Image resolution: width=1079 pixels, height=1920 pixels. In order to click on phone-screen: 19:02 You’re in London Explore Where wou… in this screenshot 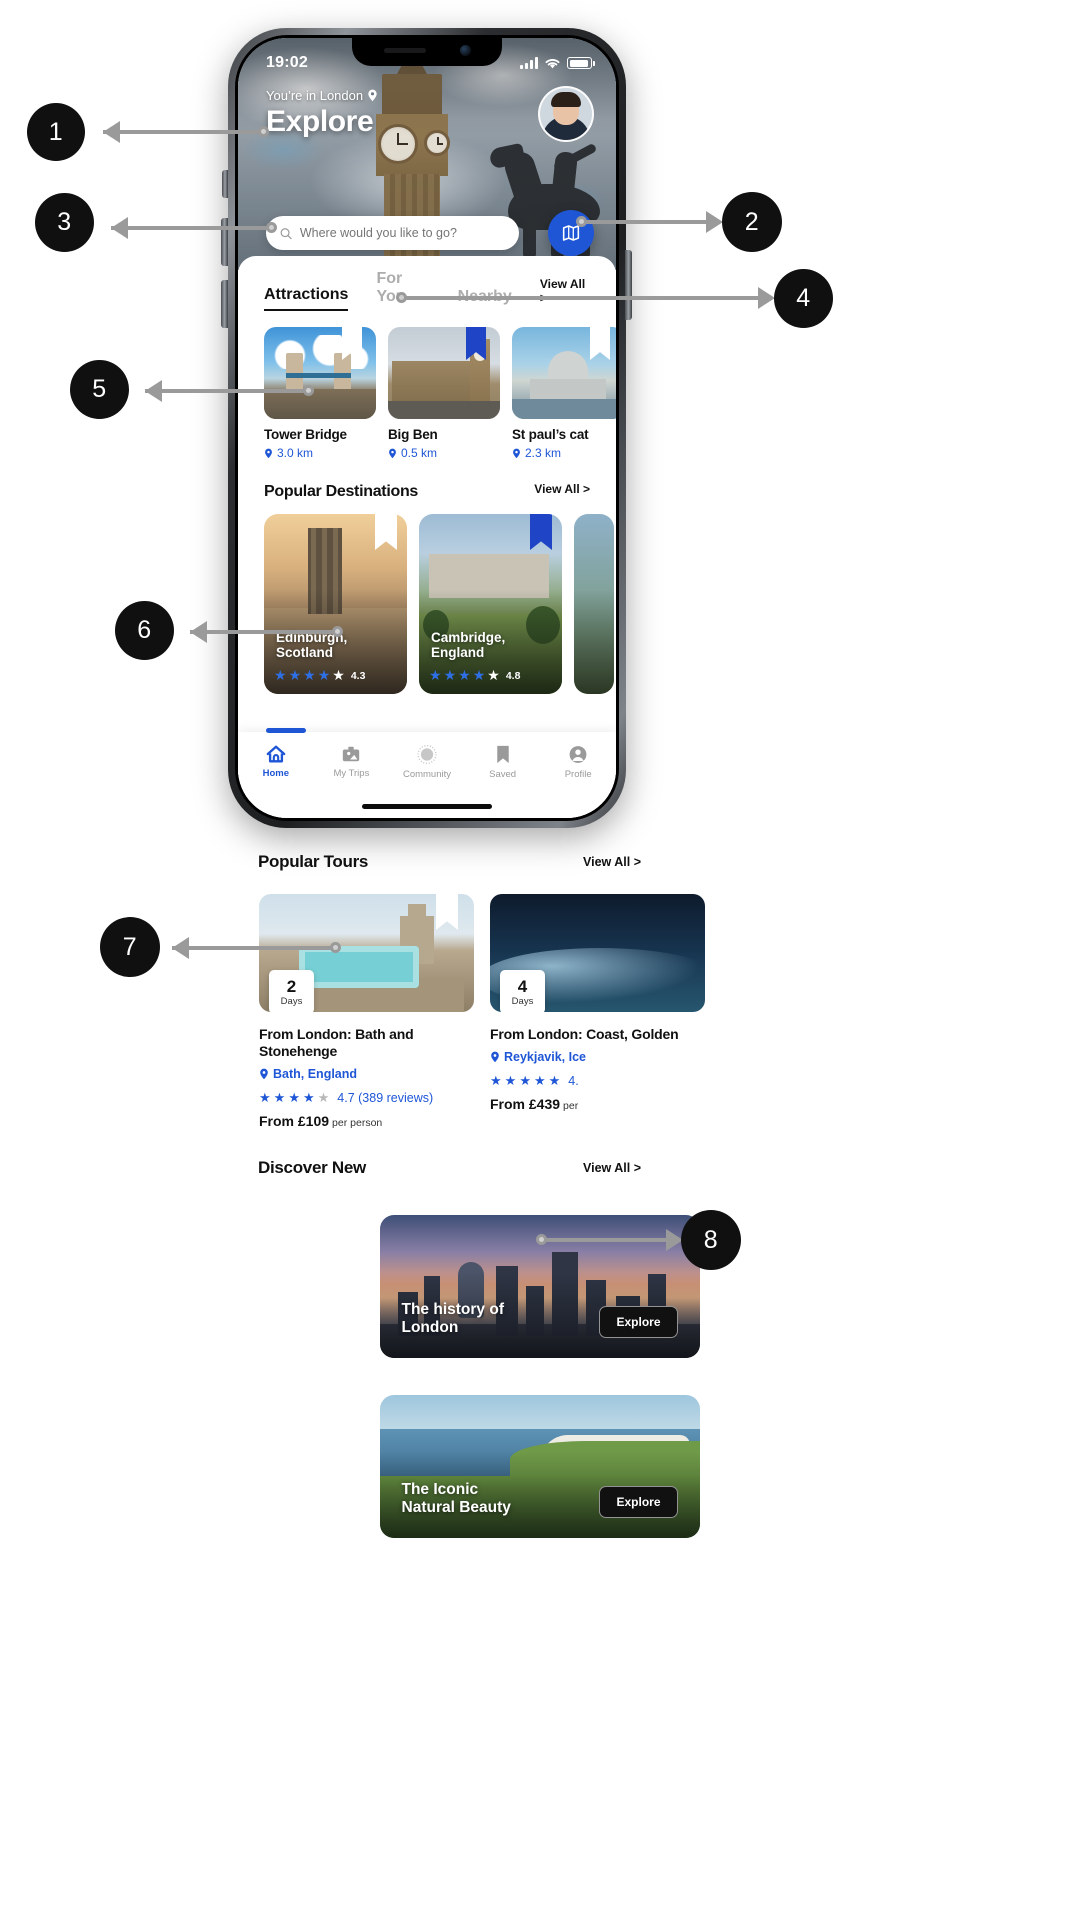, I will do `click(427, 428)`.